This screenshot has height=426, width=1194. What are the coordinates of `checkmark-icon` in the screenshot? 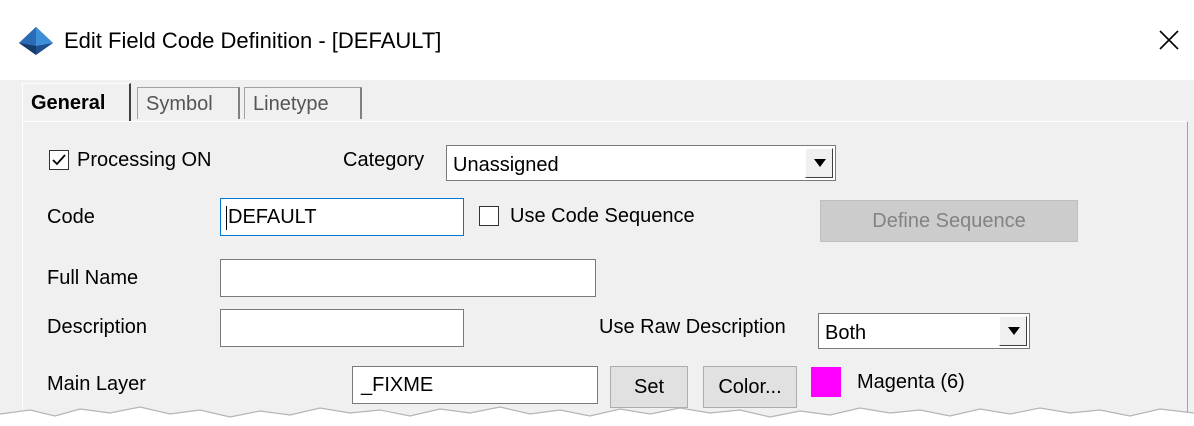 It's located at (59, 160).